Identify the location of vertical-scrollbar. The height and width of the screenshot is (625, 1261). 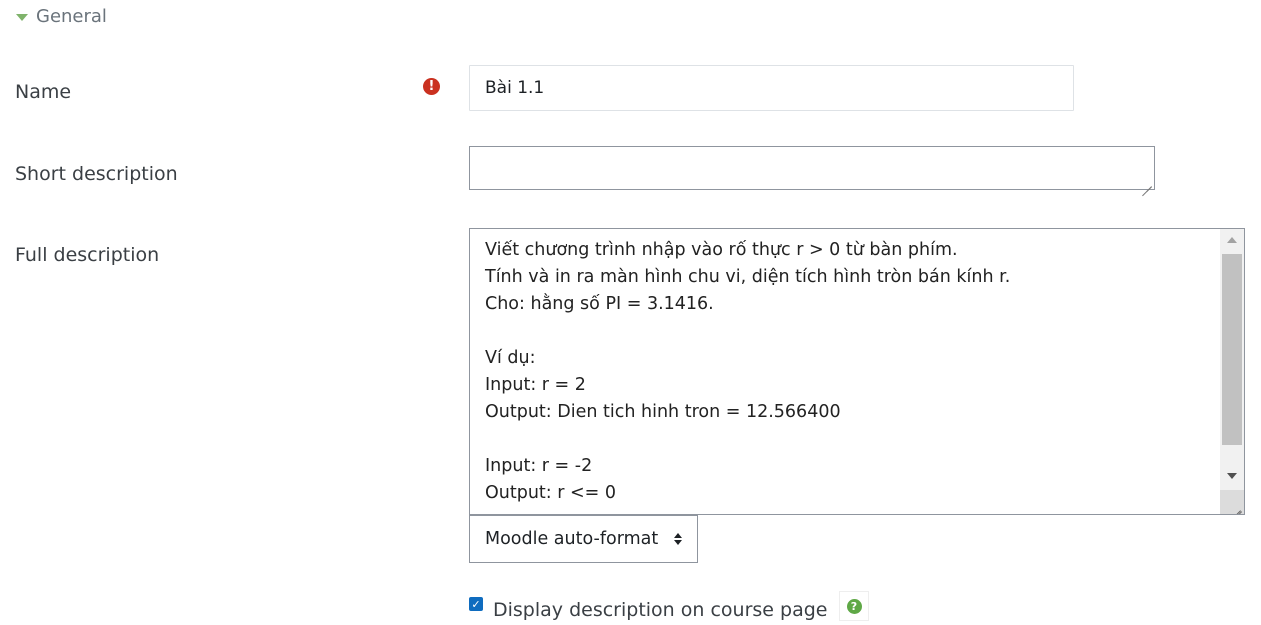
(1232, 371).